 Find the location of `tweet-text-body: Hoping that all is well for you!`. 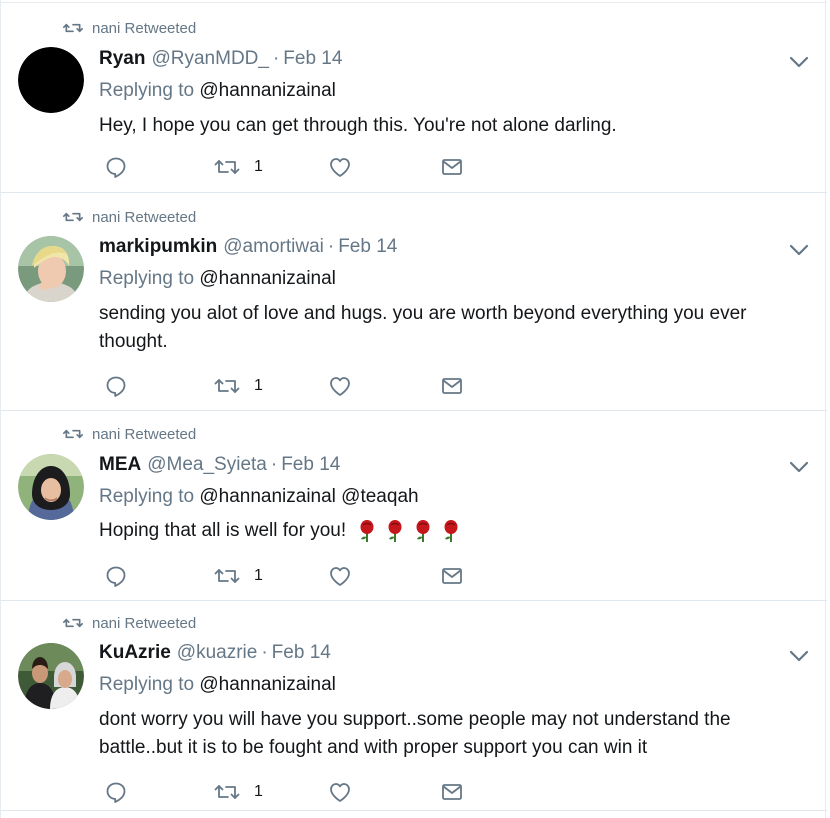

tweet-text-body: Hoping that all is well for you! is located at coordinates (223, 530).